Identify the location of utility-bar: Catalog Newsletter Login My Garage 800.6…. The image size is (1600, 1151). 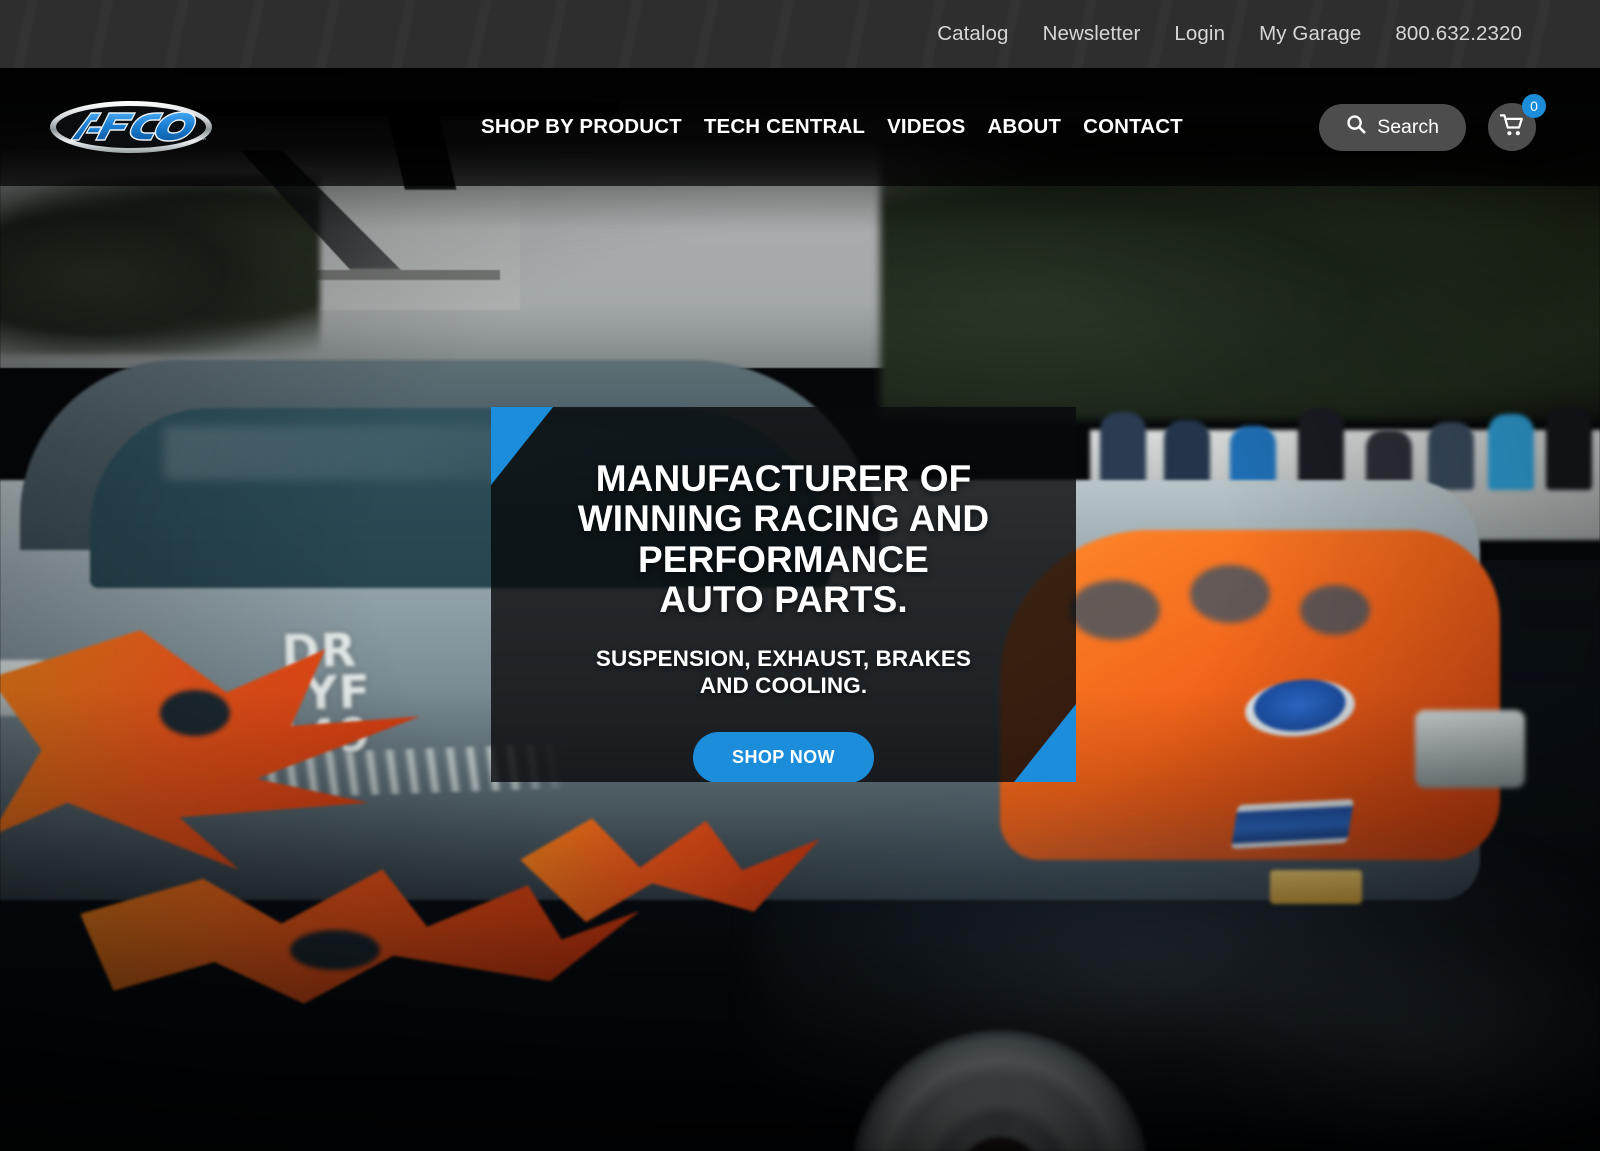
(800, 34).